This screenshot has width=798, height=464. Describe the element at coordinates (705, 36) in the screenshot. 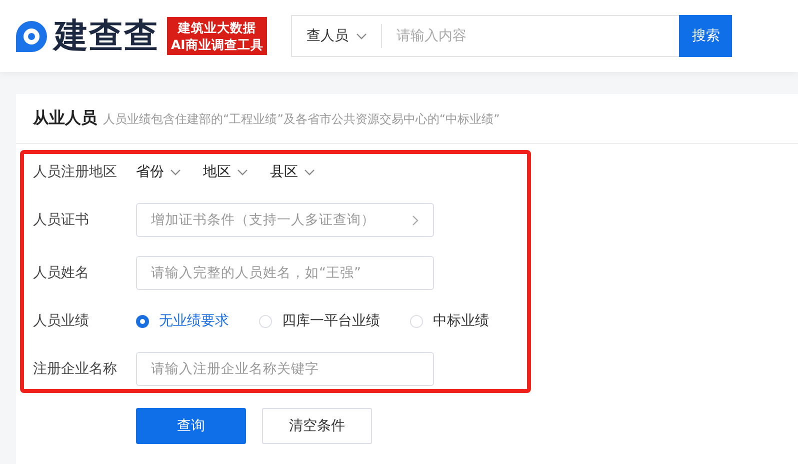

I see `search-button: 搜索` at that location.